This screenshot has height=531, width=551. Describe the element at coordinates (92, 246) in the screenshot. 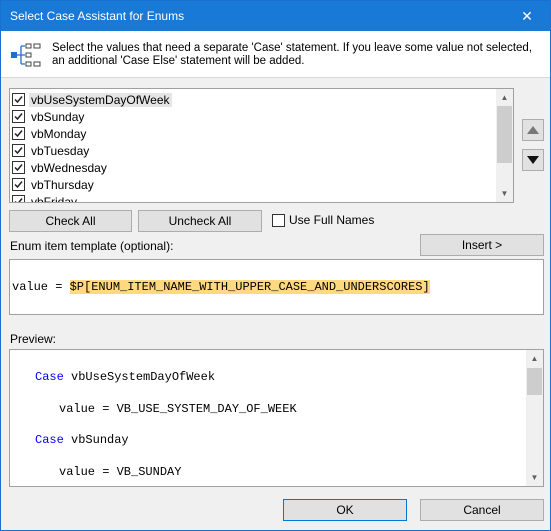

I see `template-label: Enum item template (optional):` at that location.